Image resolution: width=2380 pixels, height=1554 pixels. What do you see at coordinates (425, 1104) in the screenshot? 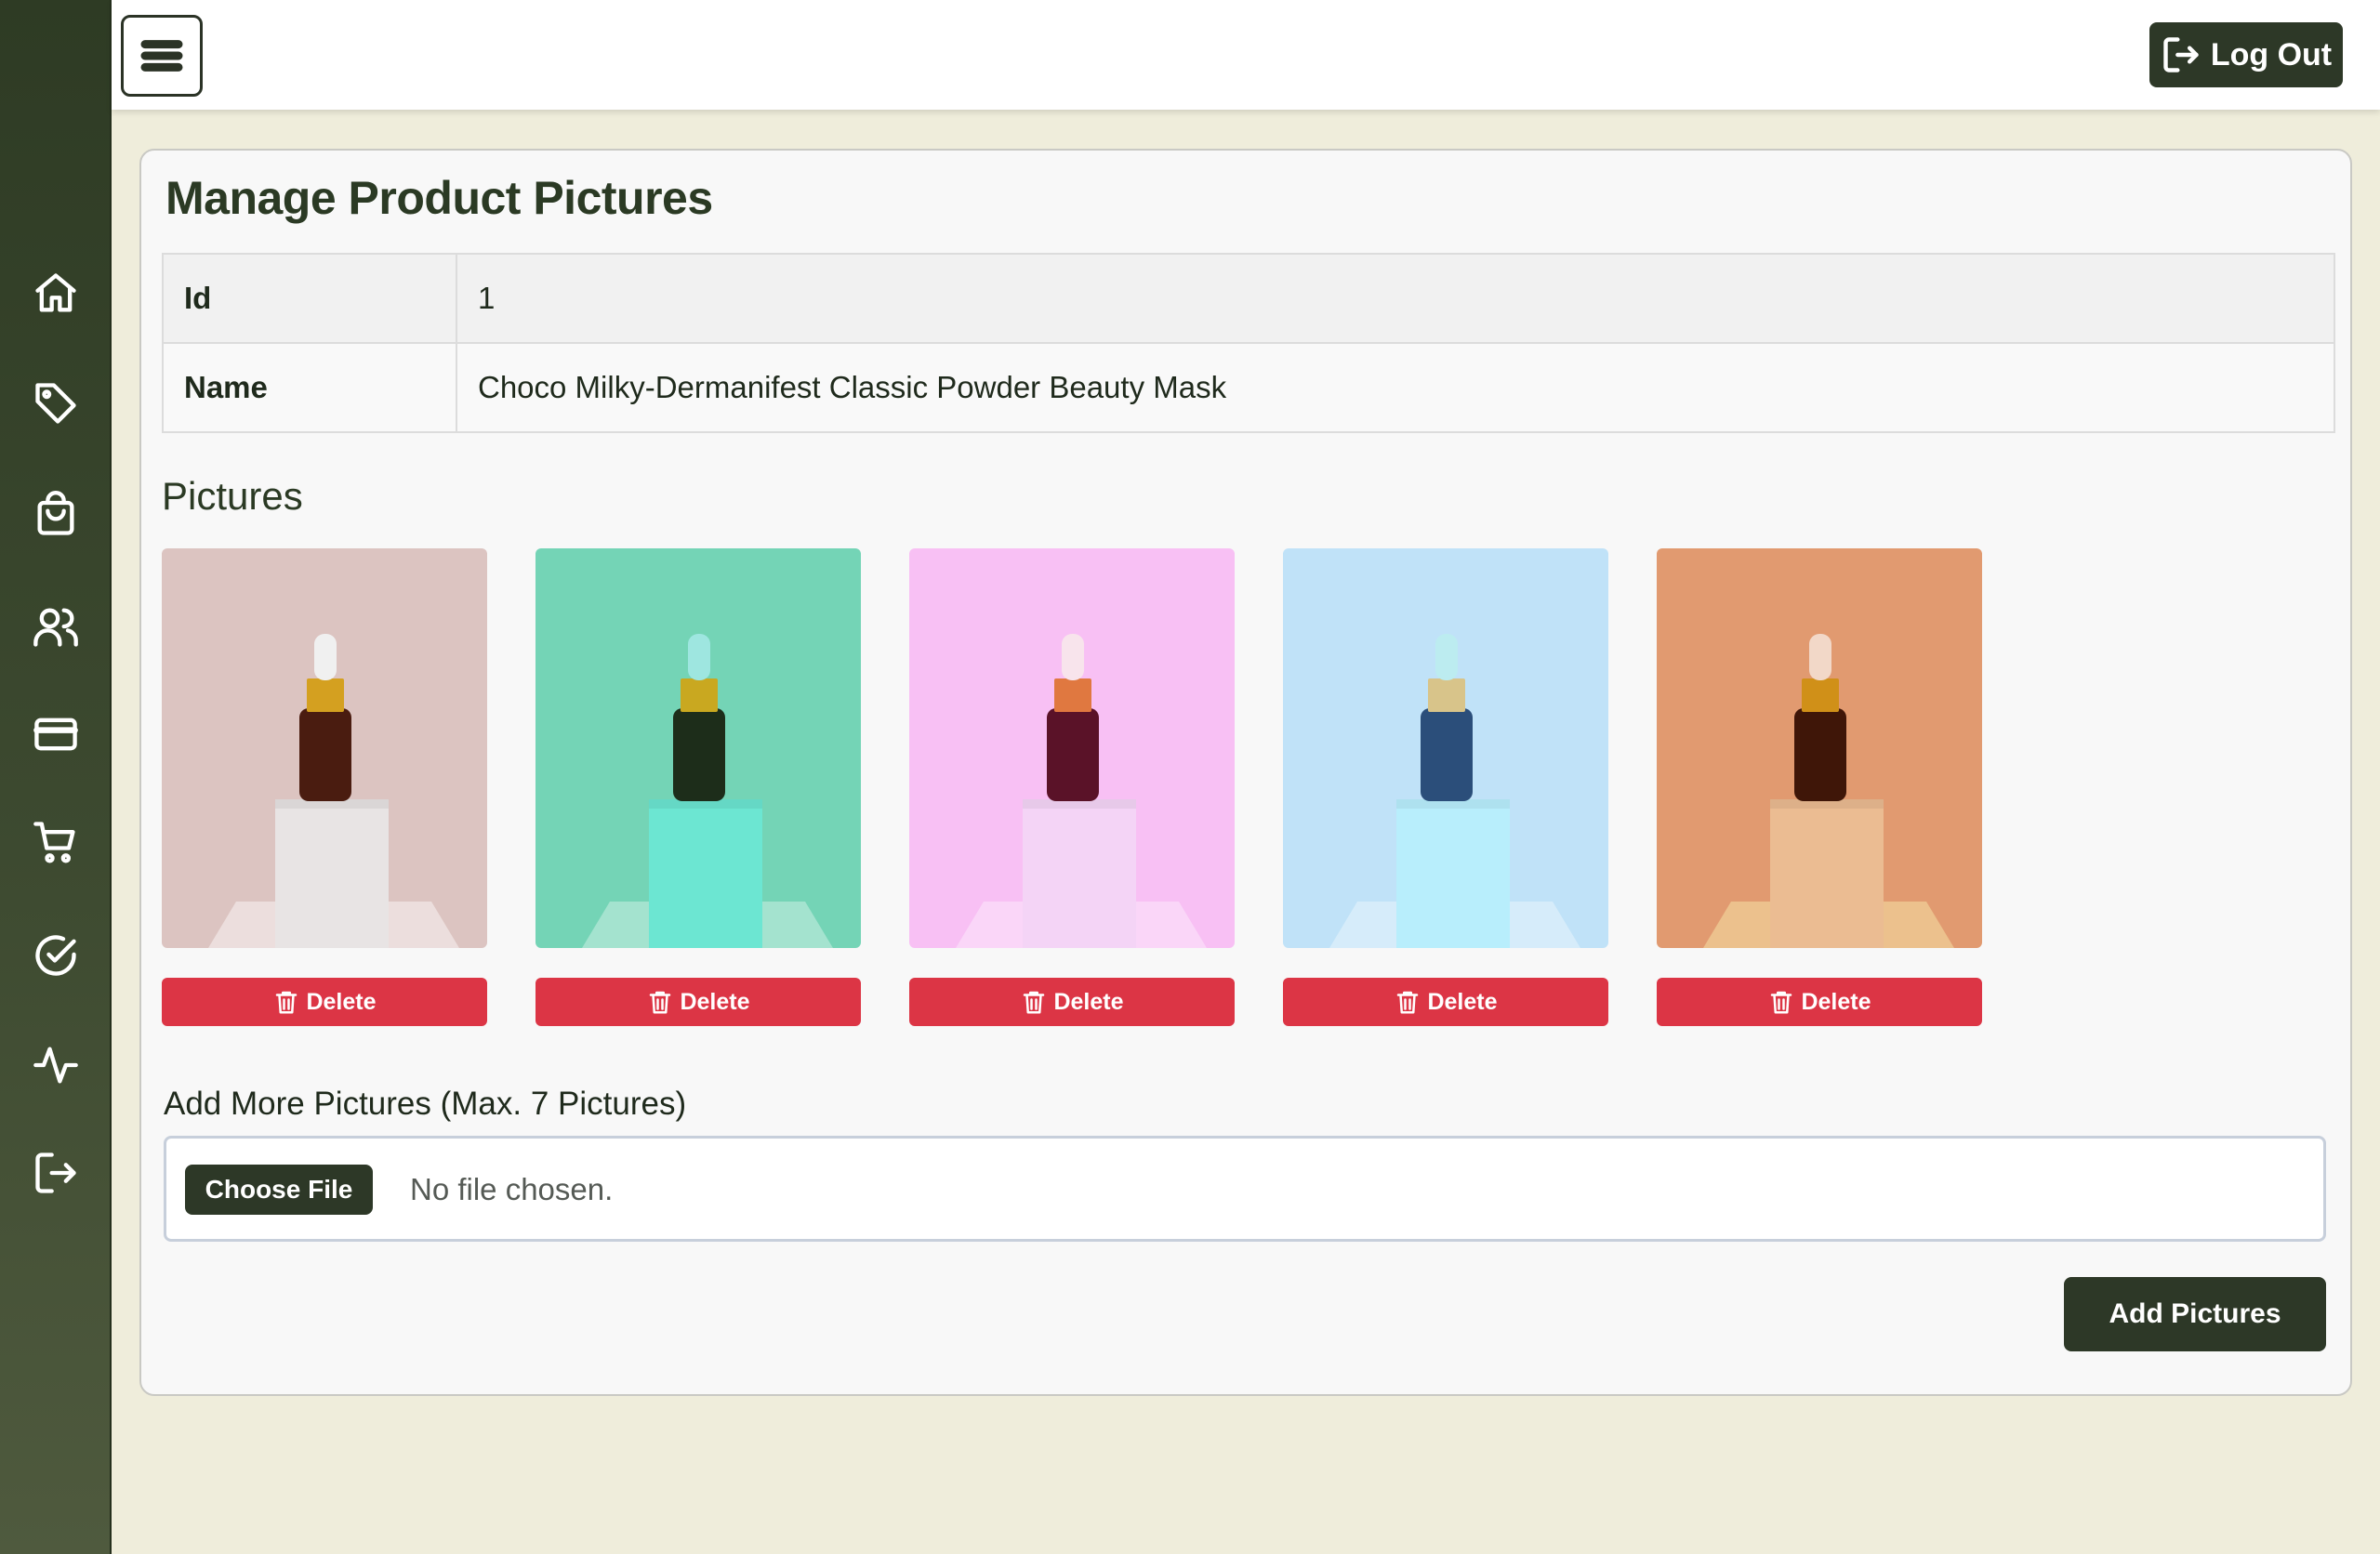
I see `add-more-label: Add More Pictures (Max. 7 Pictures)` at bounding box center [425, 1104].